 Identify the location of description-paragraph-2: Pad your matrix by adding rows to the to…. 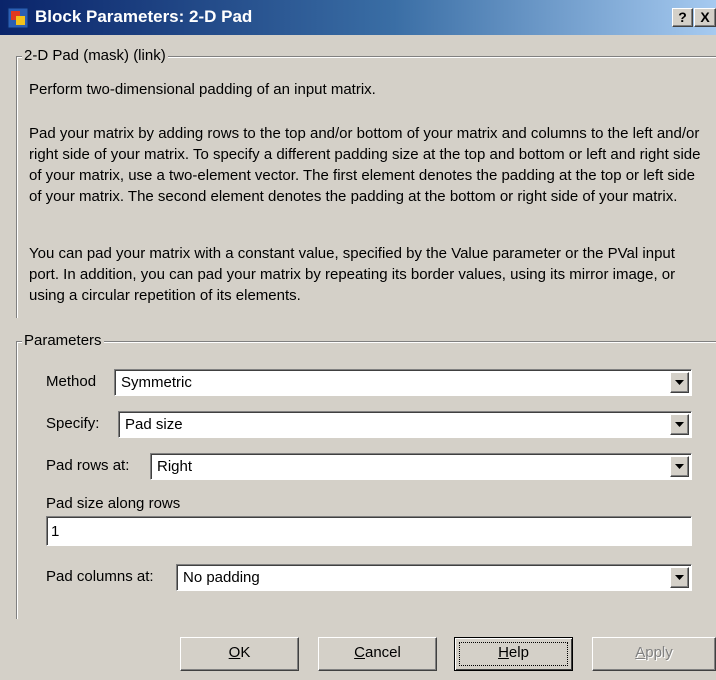
(365, 165).